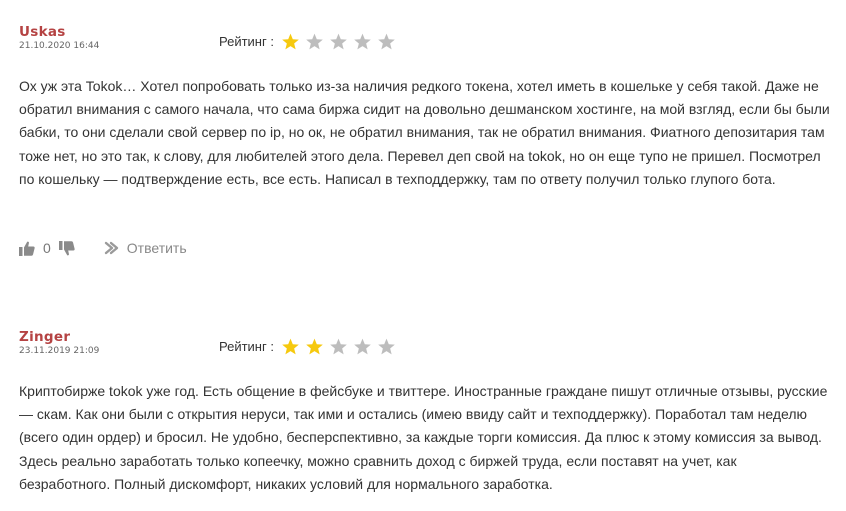  I want to click on thumbs-down-icon, so click(66, 248).